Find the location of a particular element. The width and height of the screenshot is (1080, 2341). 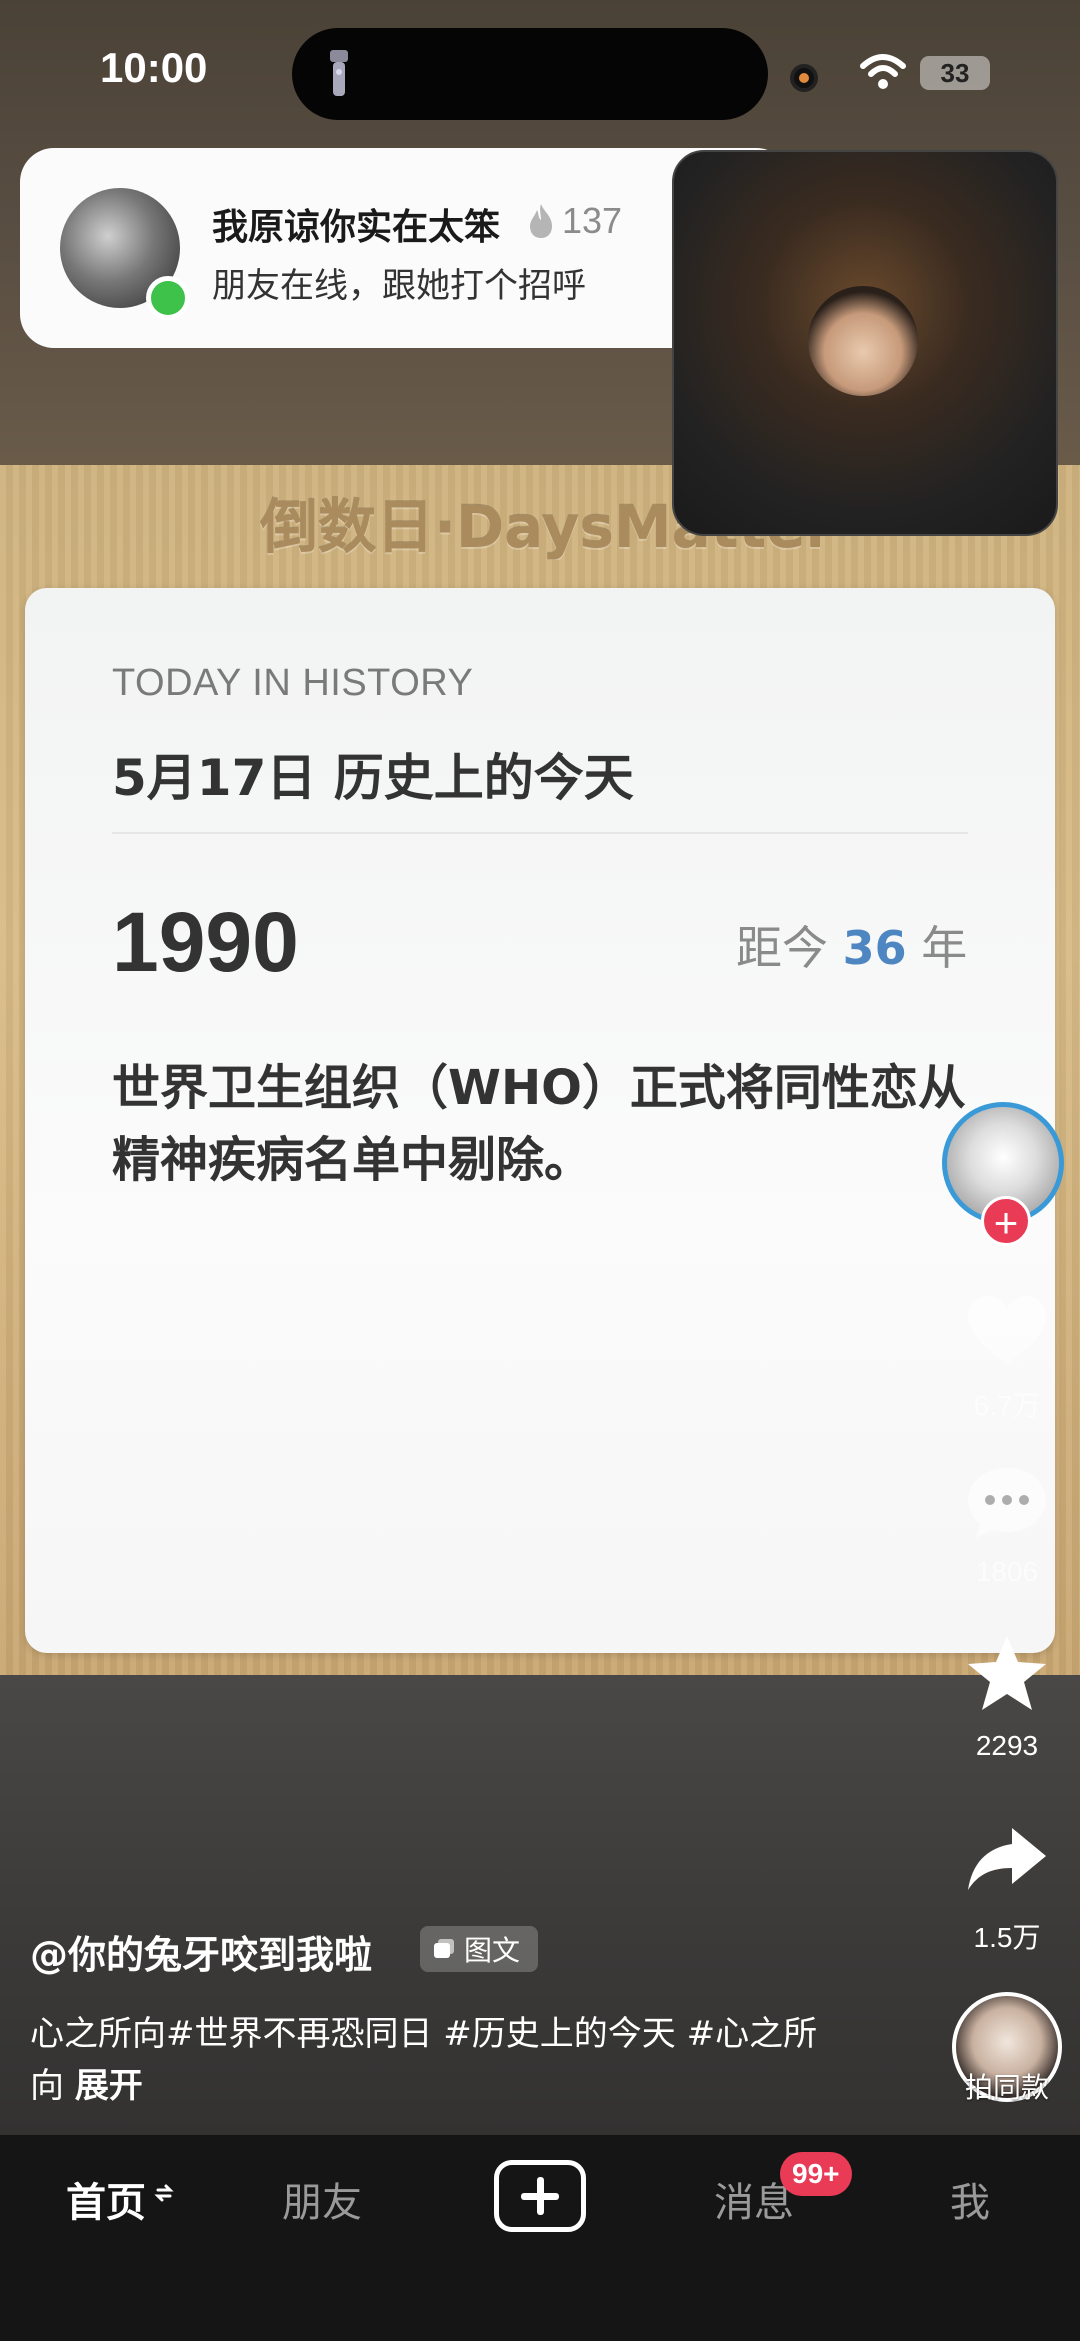

online-status-dot is located at coordinates (168, 298).